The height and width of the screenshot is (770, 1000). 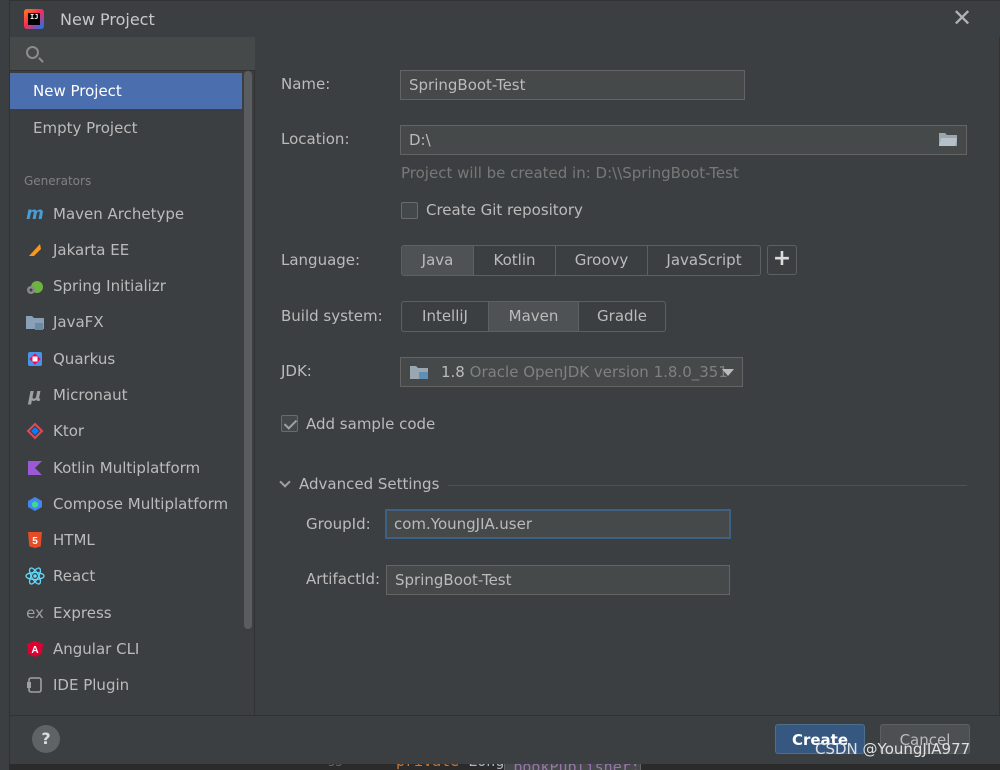 I want to click on generator-react: React, so click(x=126, y=576).